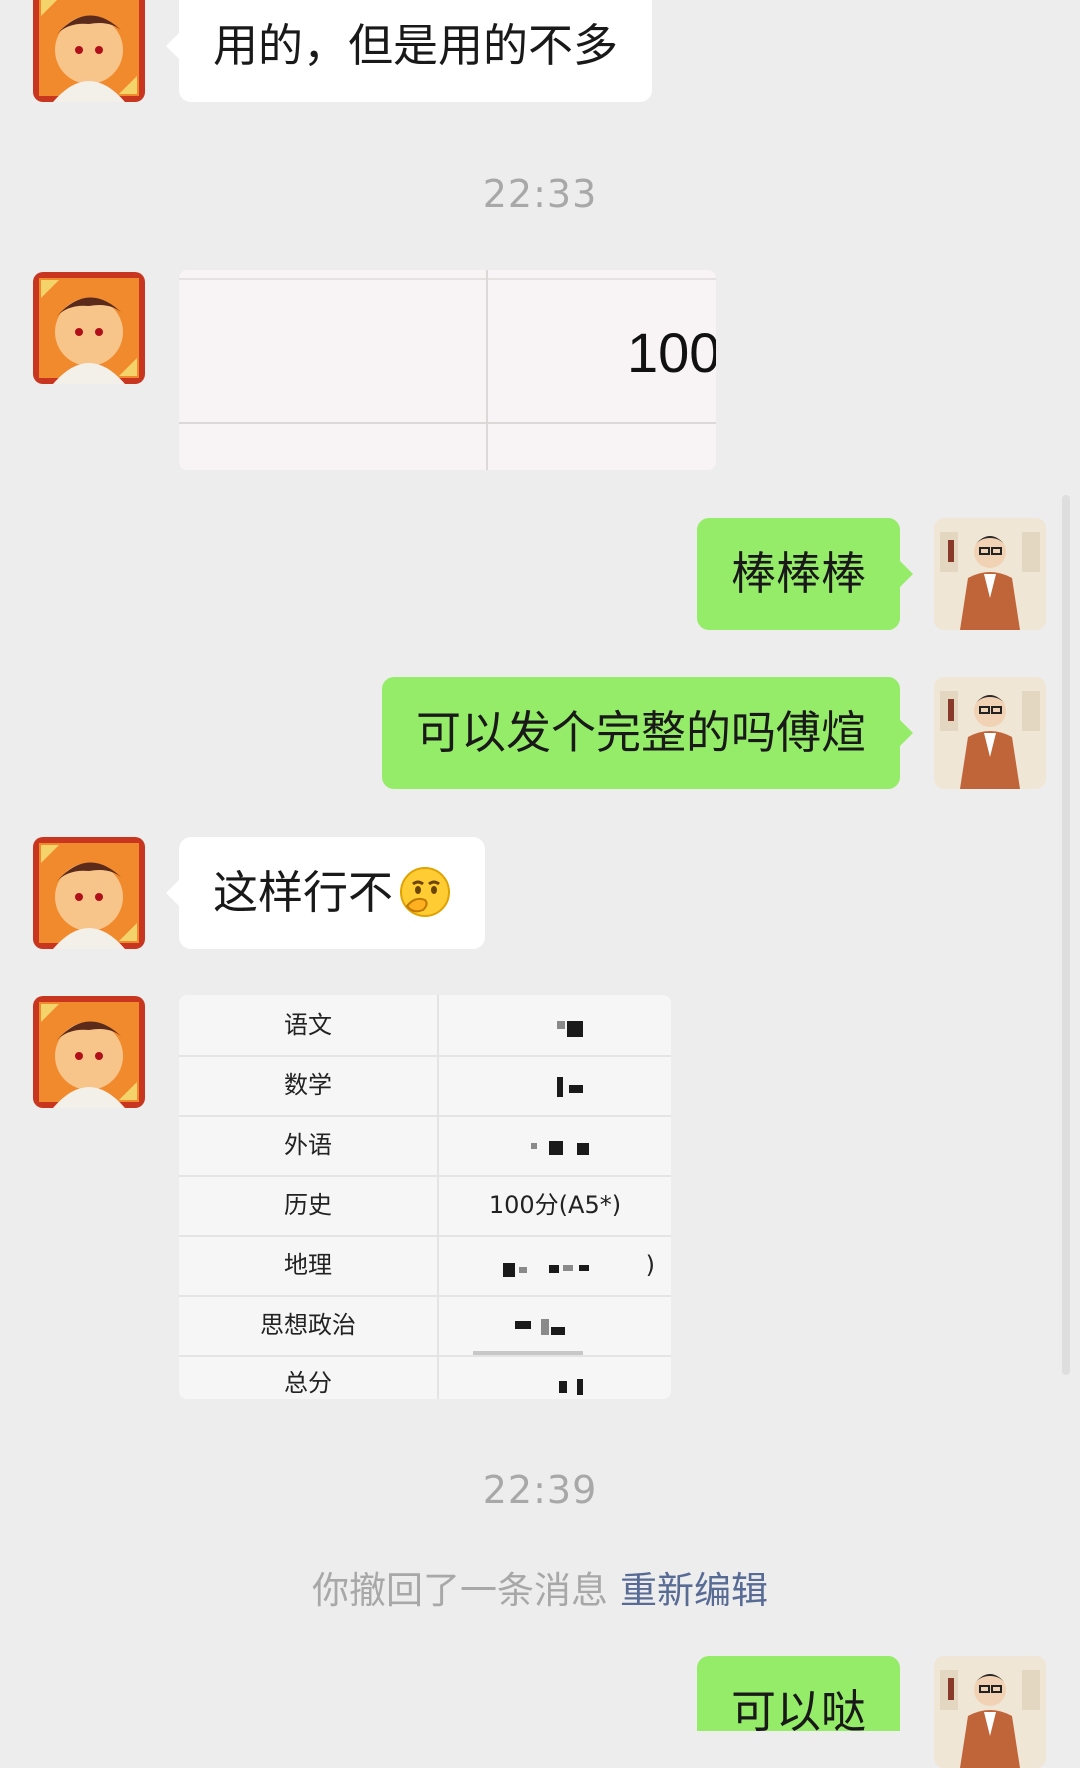 This screenshot has width=1080, height=1768. What do you see at coordinates (540, 194) in the screenshot?
I see `timestamp: 22:33` at bounding box center [540, 194].